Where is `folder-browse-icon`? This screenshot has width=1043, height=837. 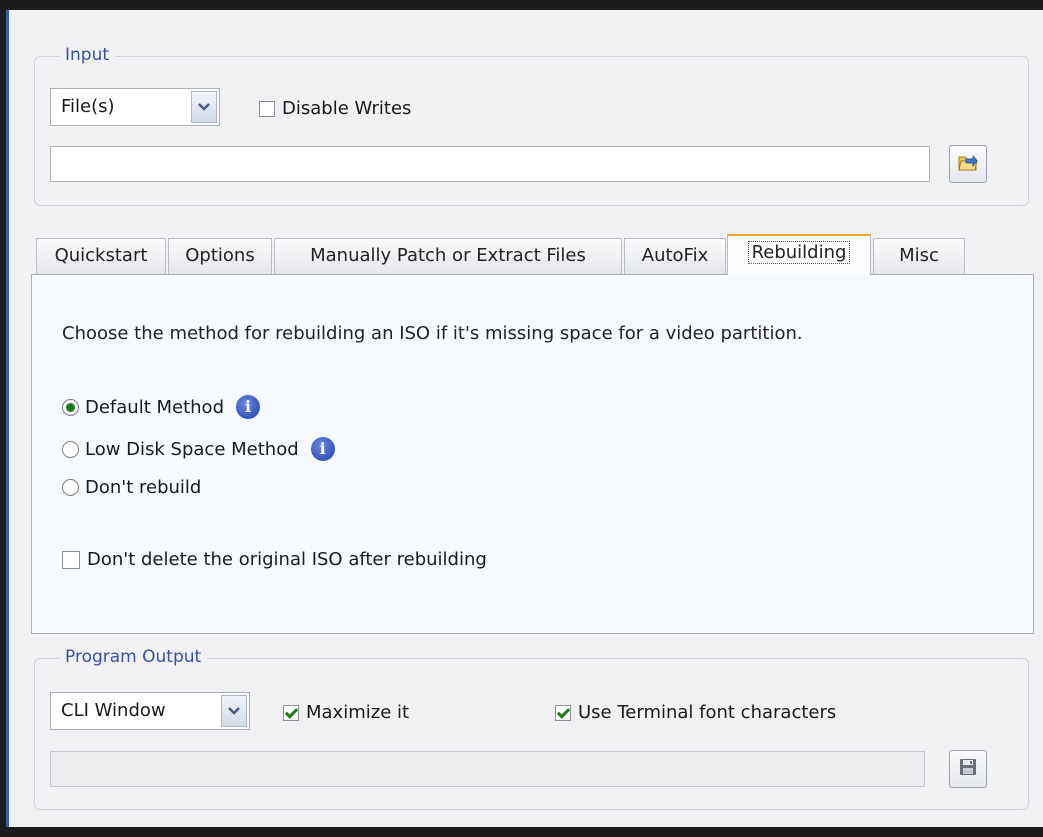 folder-browse-icon is located at coordinates (968, 164).